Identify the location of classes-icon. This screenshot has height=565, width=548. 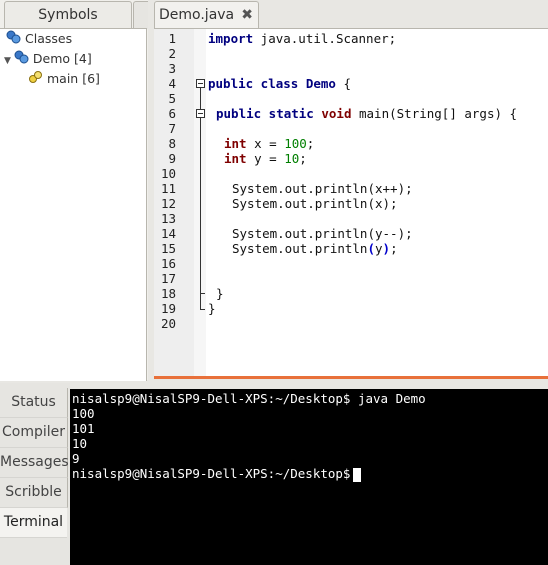
(14, 40).